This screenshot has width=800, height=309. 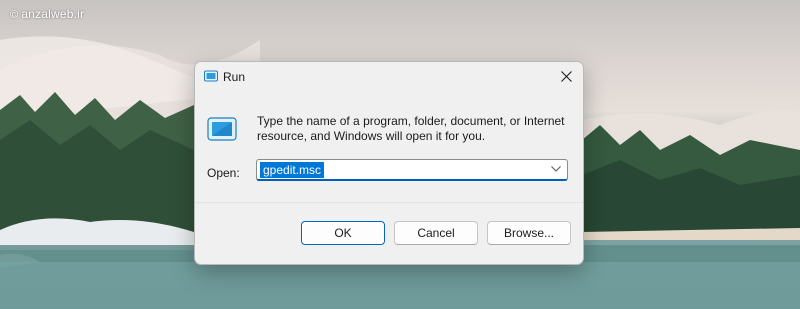 What do you see at coordinates (436, 233) in the screenshot?
I see `cancel-button: Cancel` at bounding box center [436, 233].